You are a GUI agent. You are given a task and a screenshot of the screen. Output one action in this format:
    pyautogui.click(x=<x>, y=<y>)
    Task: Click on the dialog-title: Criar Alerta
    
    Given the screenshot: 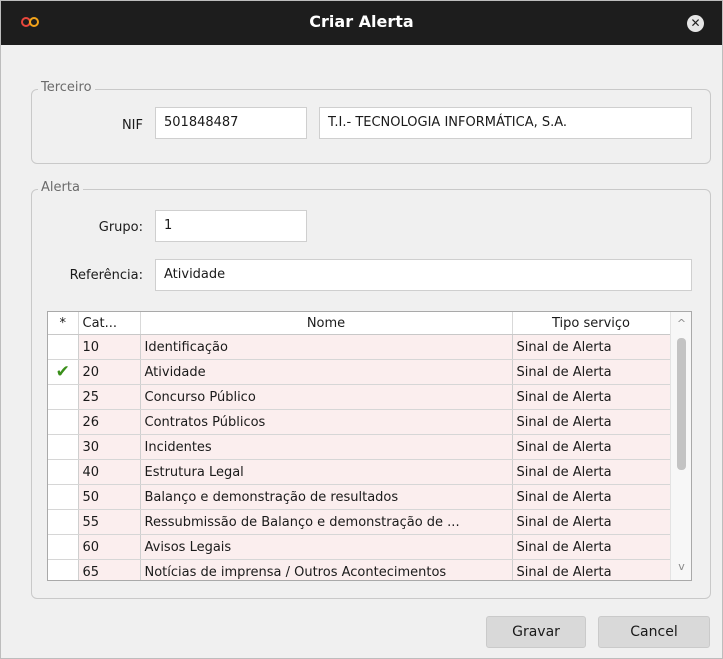 What is the action you would take?
    pyautogui.click(x=361, y=21)
    